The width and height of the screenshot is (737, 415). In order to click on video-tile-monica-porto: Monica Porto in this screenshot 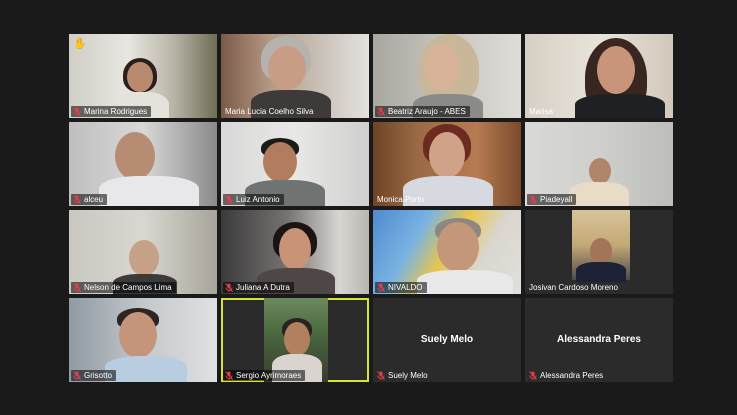, I will do `click(447, 164)`.